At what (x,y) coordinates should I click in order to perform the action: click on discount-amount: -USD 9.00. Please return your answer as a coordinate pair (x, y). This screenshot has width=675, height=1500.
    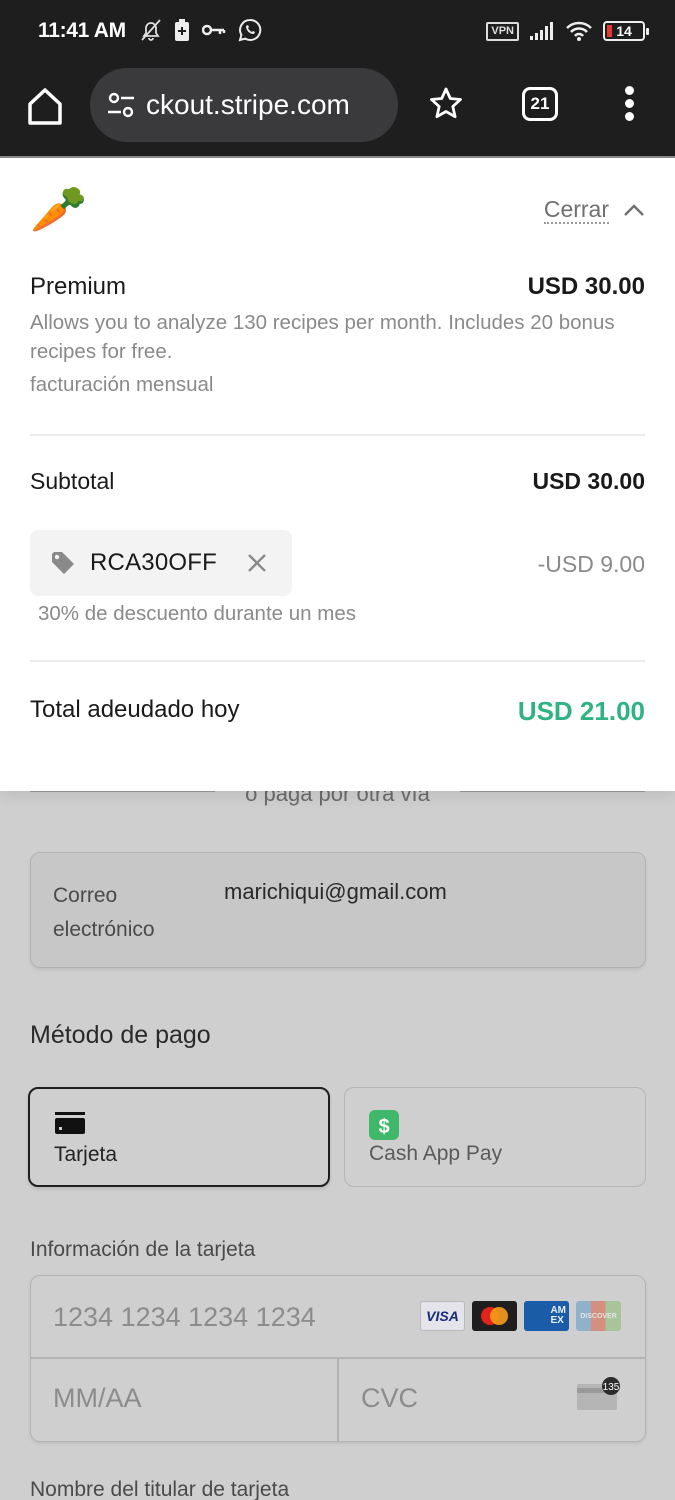
    Looking at the image, I should click on (591, 564).